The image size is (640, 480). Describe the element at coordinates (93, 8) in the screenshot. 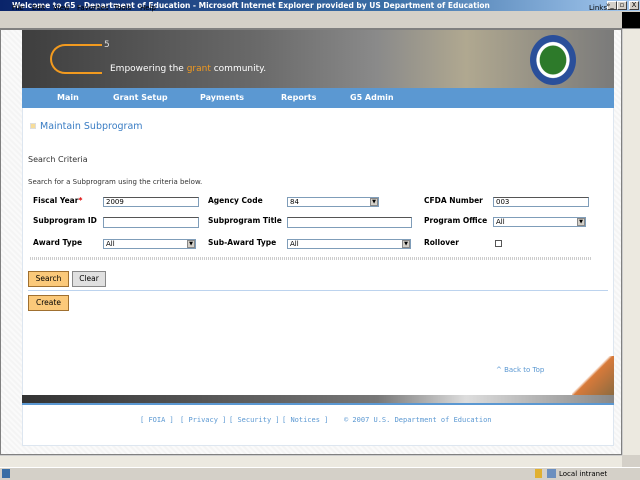

I see `menu-favorites: Favorites` at that location.